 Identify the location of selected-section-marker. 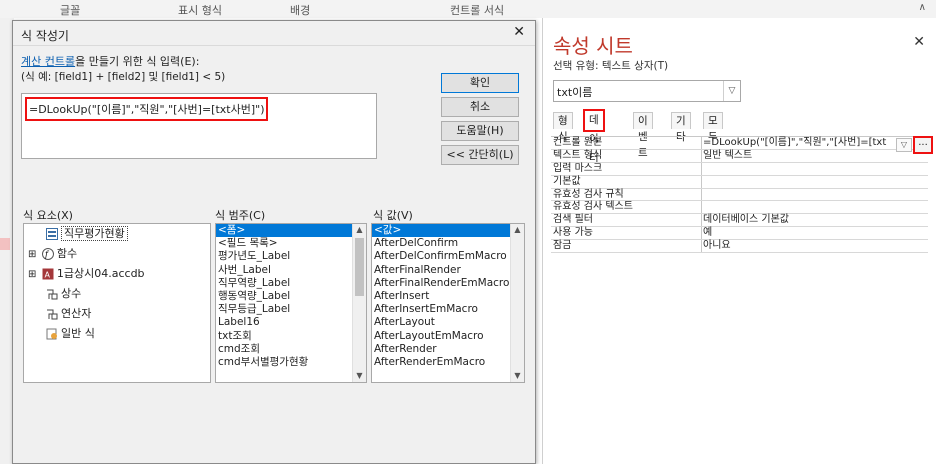
(5, 244).